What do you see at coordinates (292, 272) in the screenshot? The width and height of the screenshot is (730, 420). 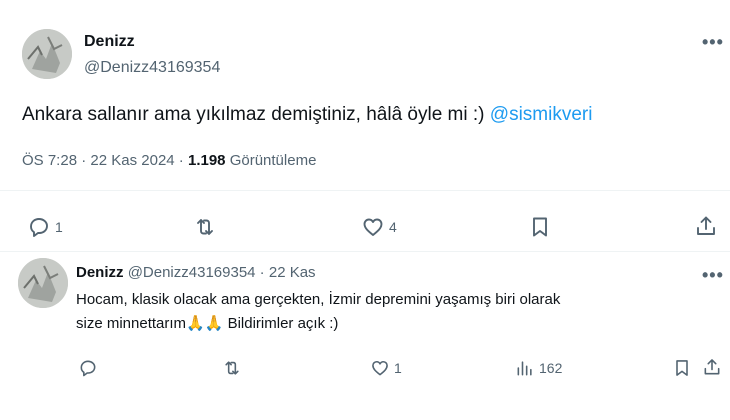 I see `tweet-date: 22 Kas` at bounding box center [292, 272].